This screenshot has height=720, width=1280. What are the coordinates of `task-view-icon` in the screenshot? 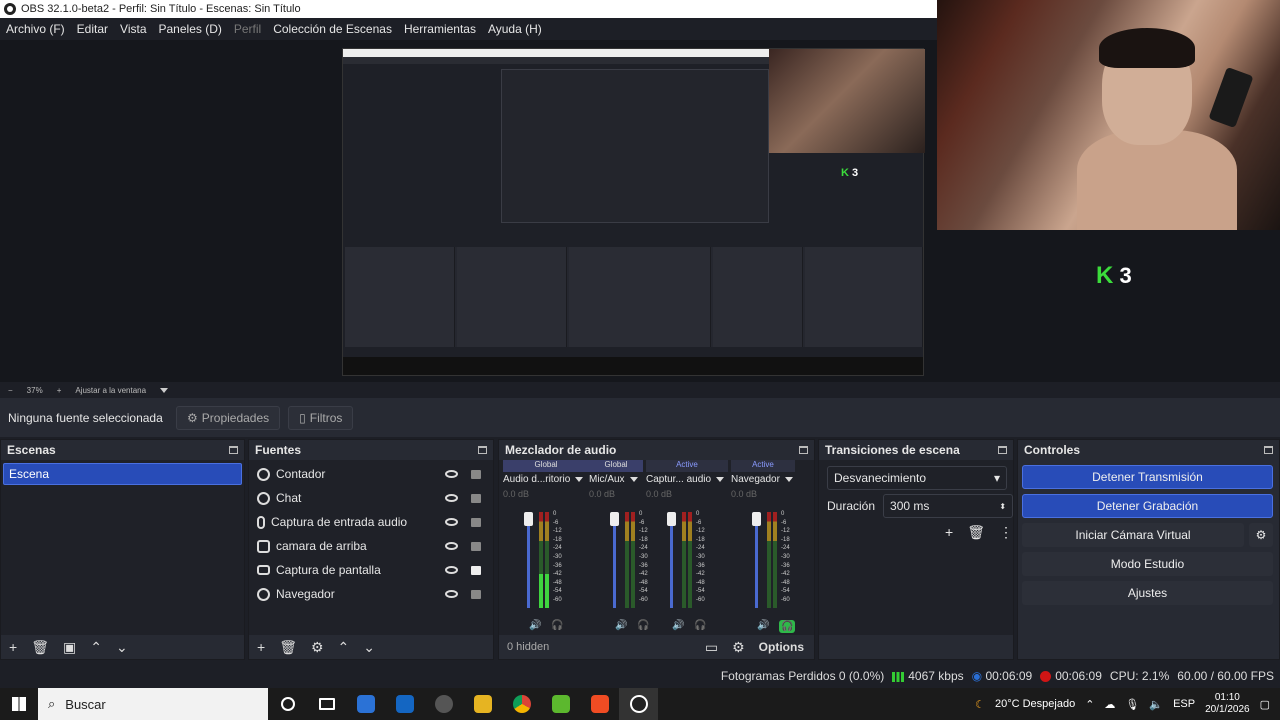 It's located at (326, 704).